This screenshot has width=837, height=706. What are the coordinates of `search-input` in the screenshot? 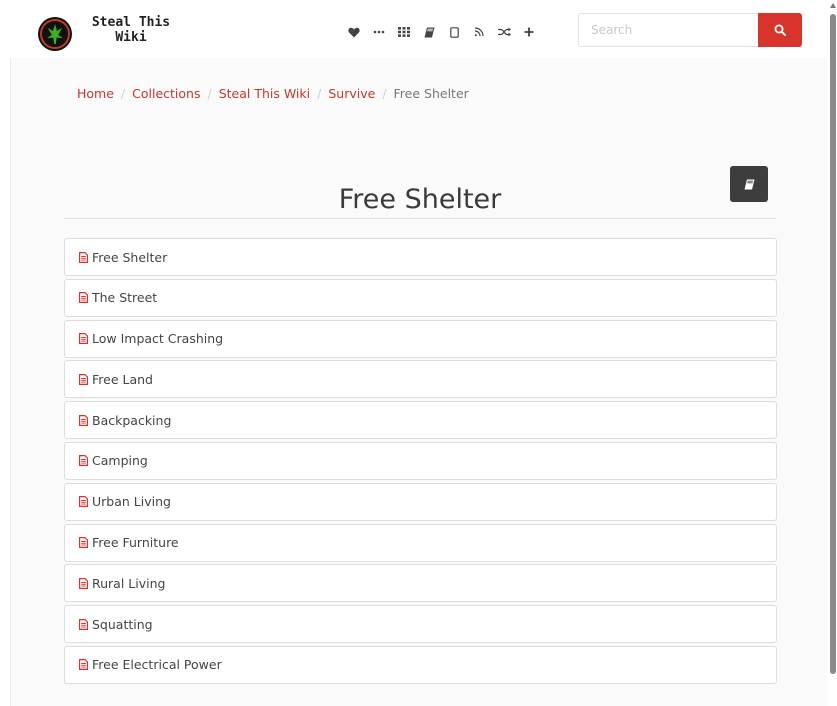 It's located at (668, 30).